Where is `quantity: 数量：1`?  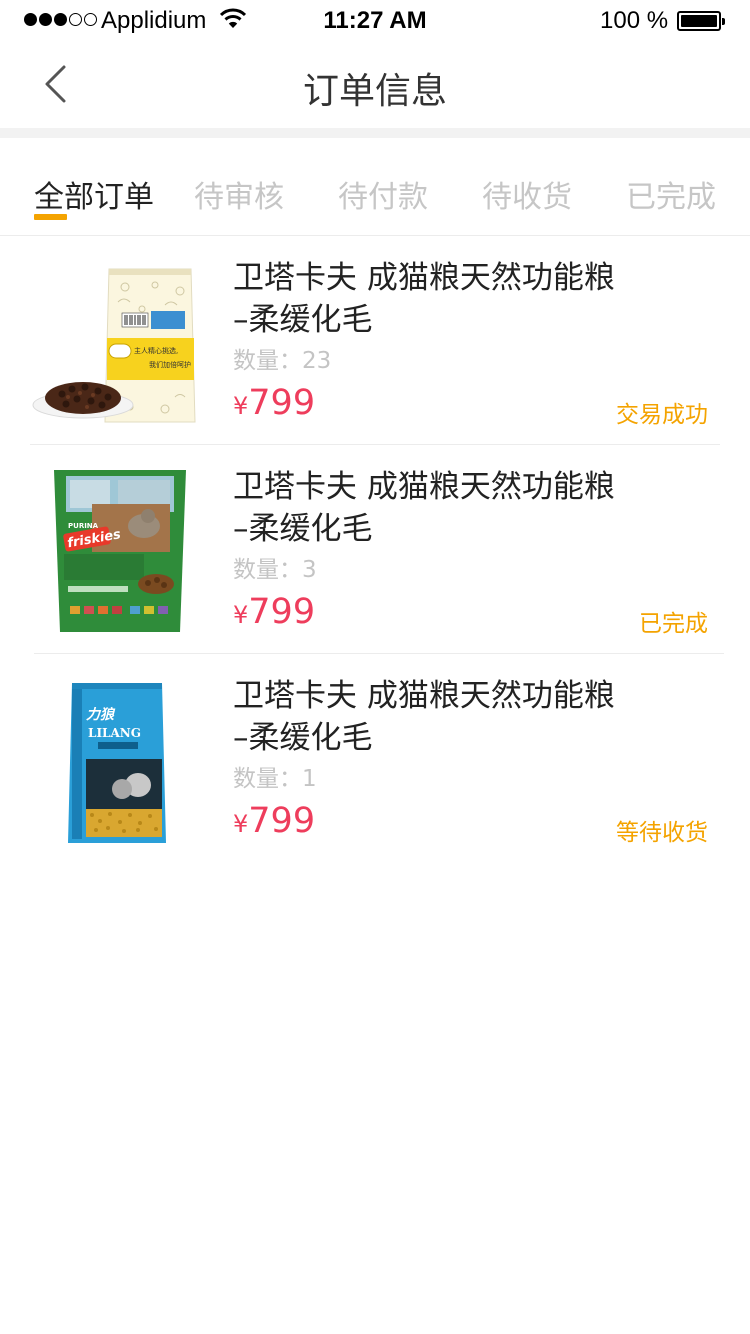
quantity: 数量：1 is located at coordinates (275, 779).